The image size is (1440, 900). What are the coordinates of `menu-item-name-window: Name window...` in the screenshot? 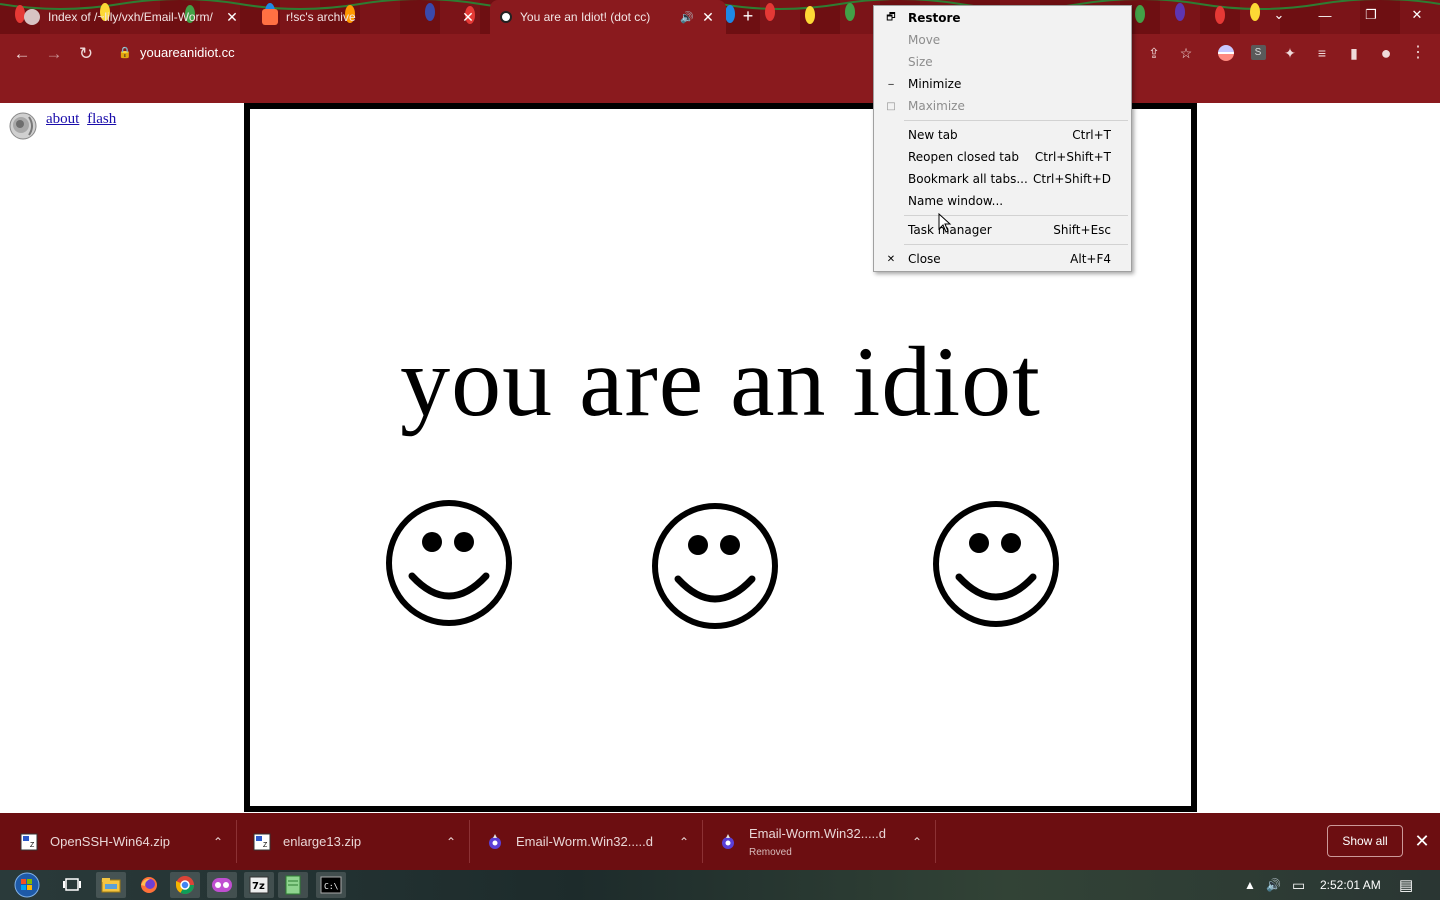 It's located at (1002, 201).